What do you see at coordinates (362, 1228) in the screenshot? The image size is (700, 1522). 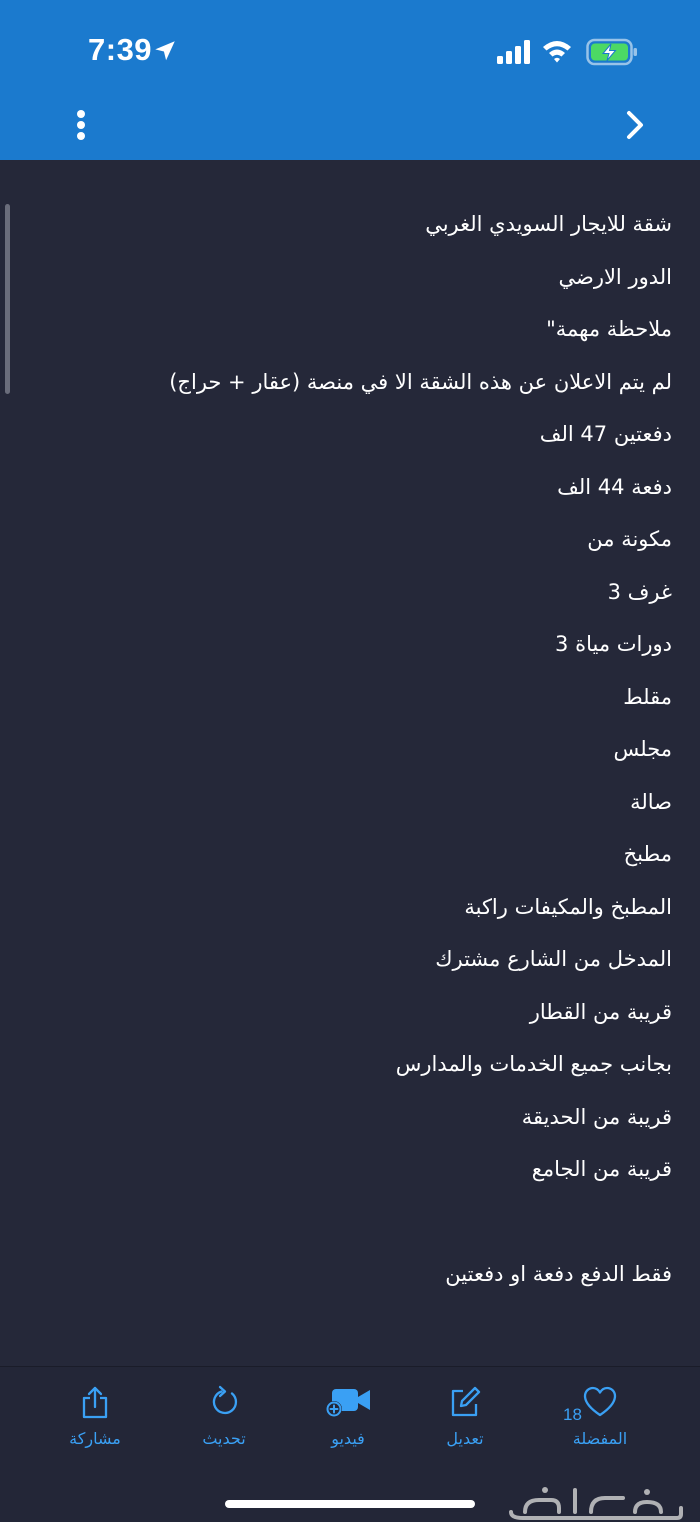 I see `post-line-blank` at bounding box center [362, 1228].